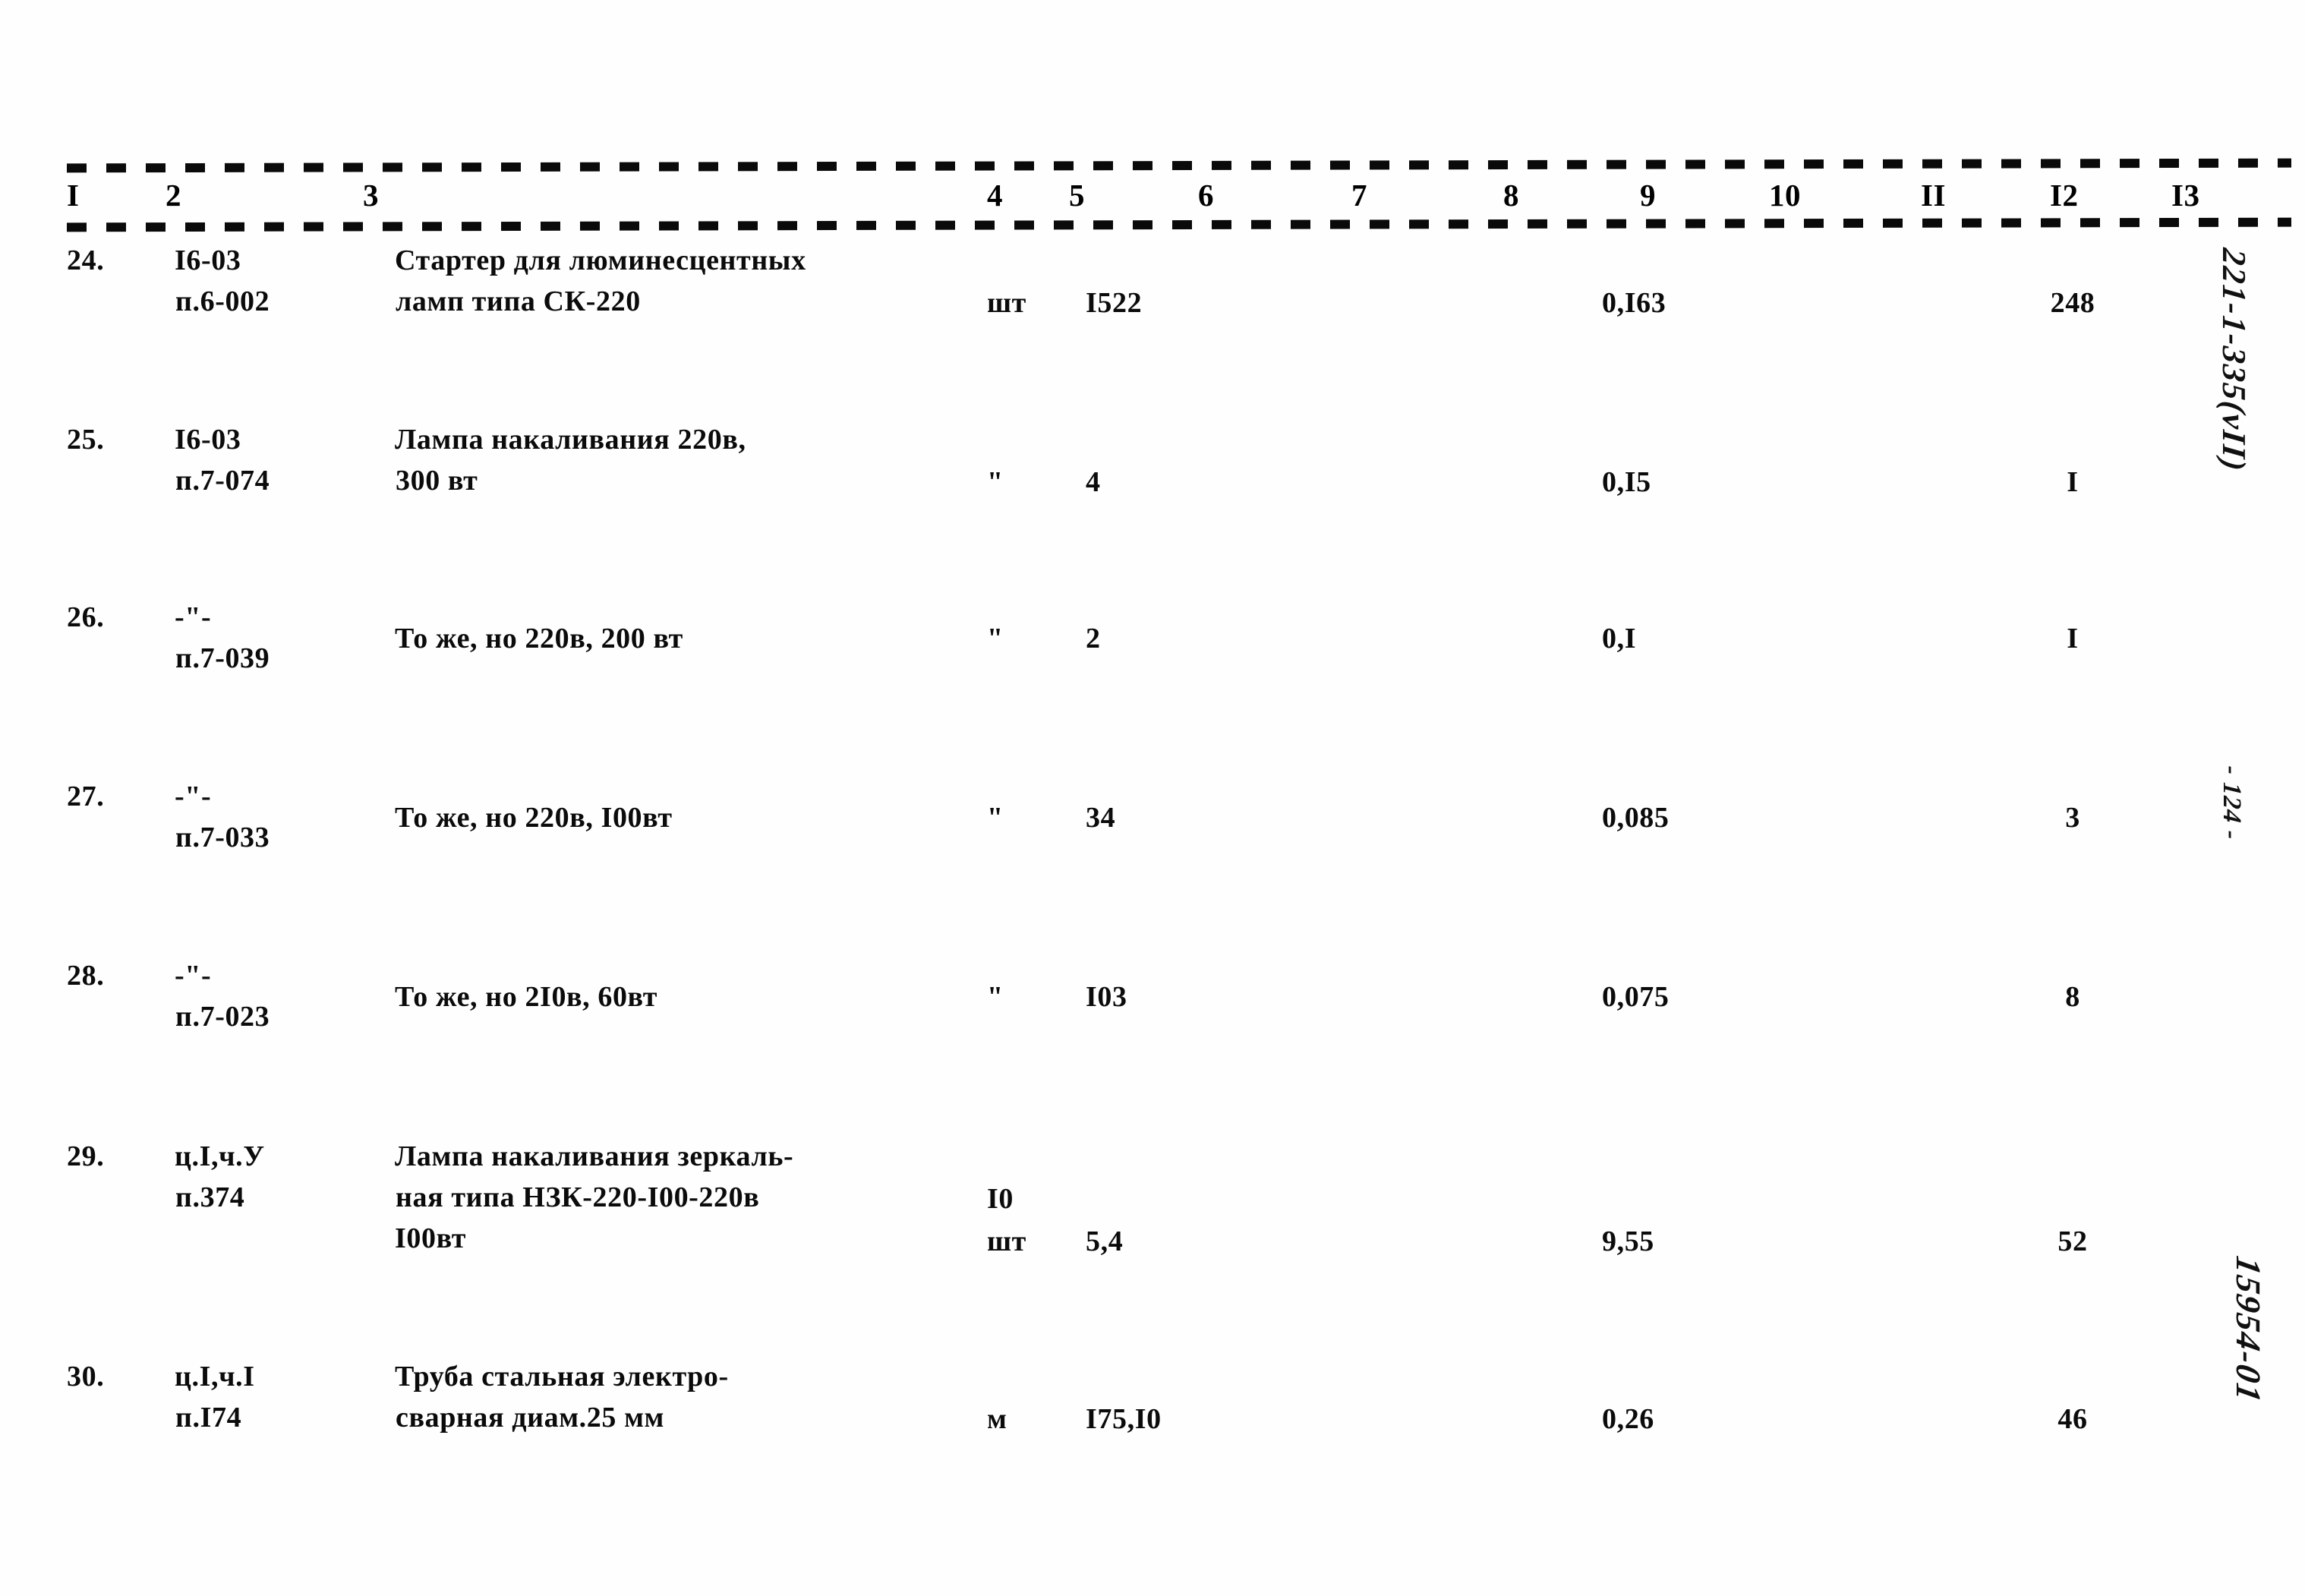 The width and height of the screenshot is (2305, 1596). I want to click on header-rule-top, so click(1179, 165).